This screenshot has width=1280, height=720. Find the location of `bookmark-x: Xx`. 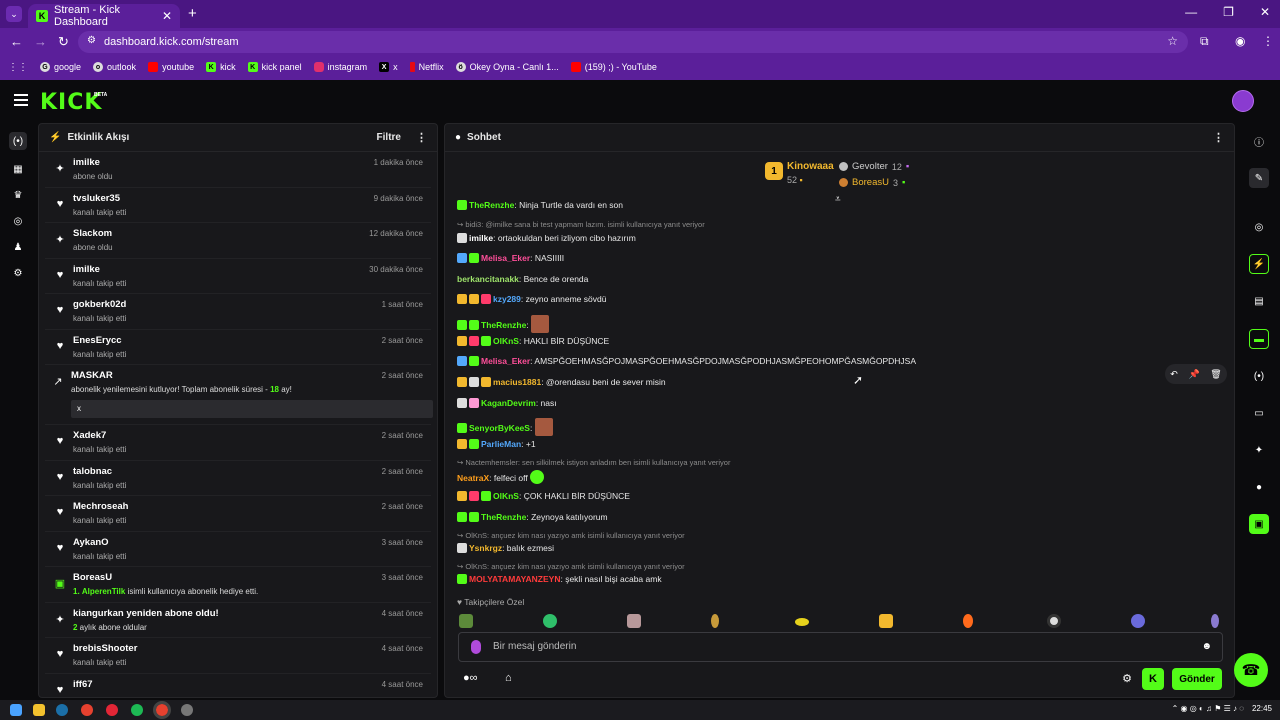

bookmark-x: Xx is located at coordinates (388, 67).